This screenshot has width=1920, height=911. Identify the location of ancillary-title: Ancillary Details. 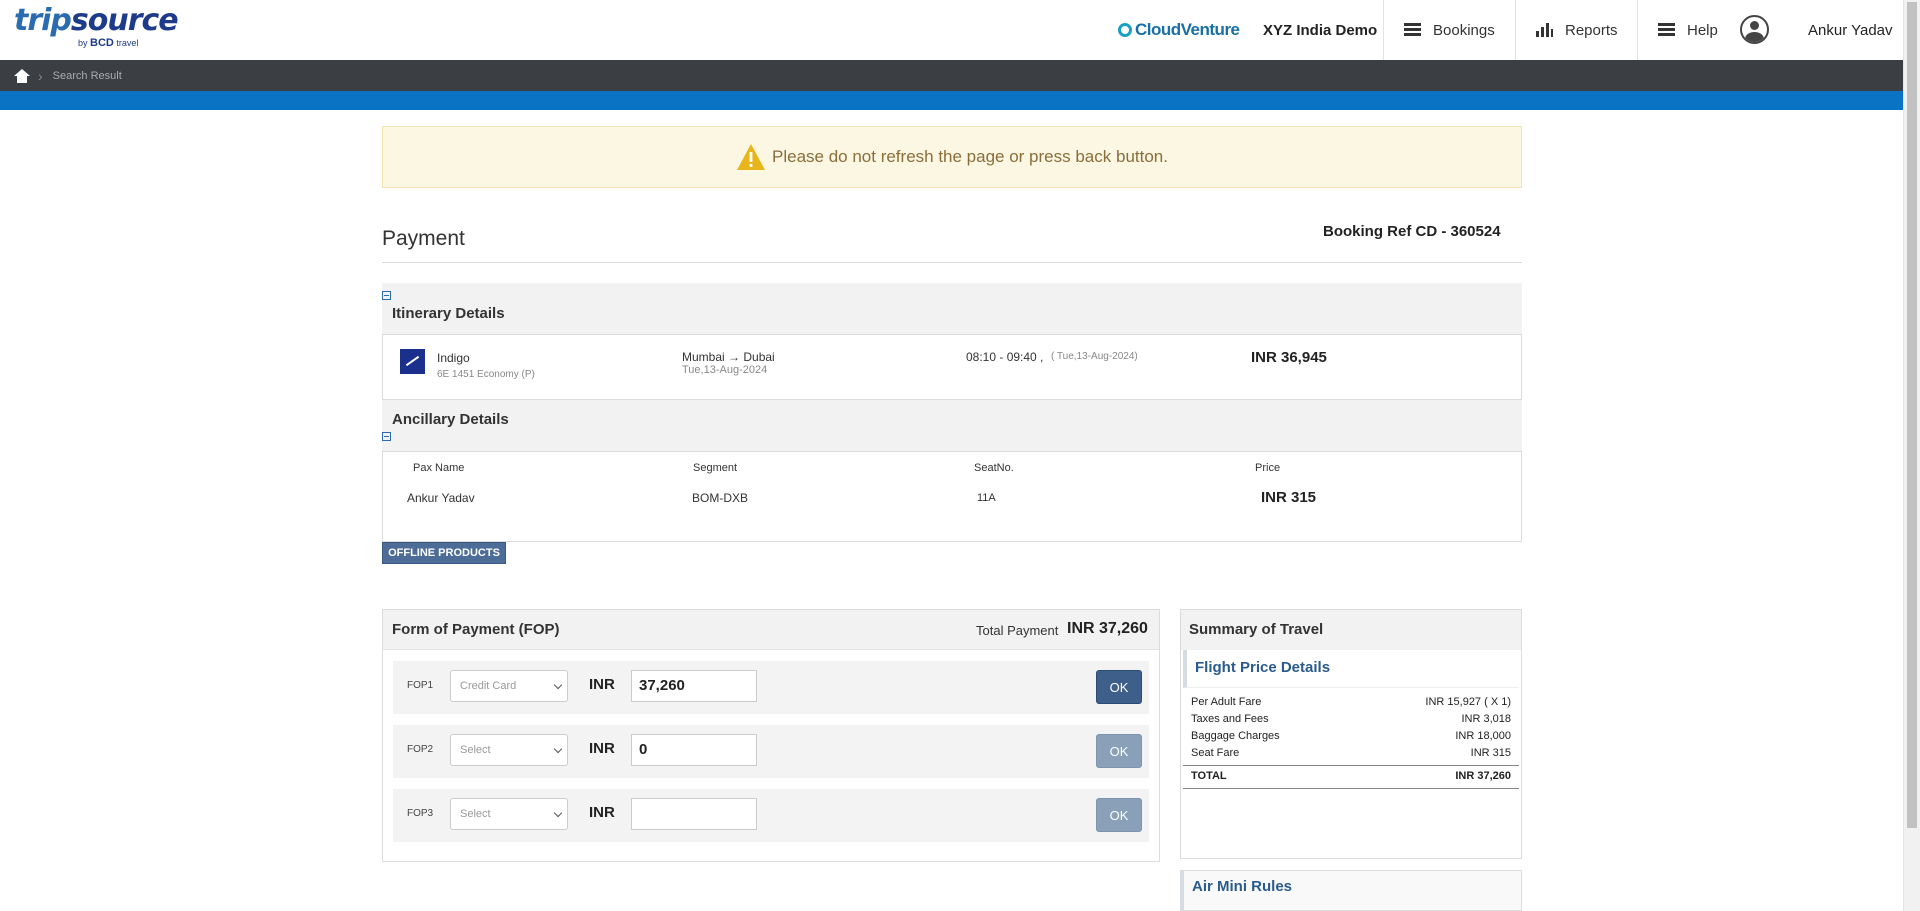
(450, 419).